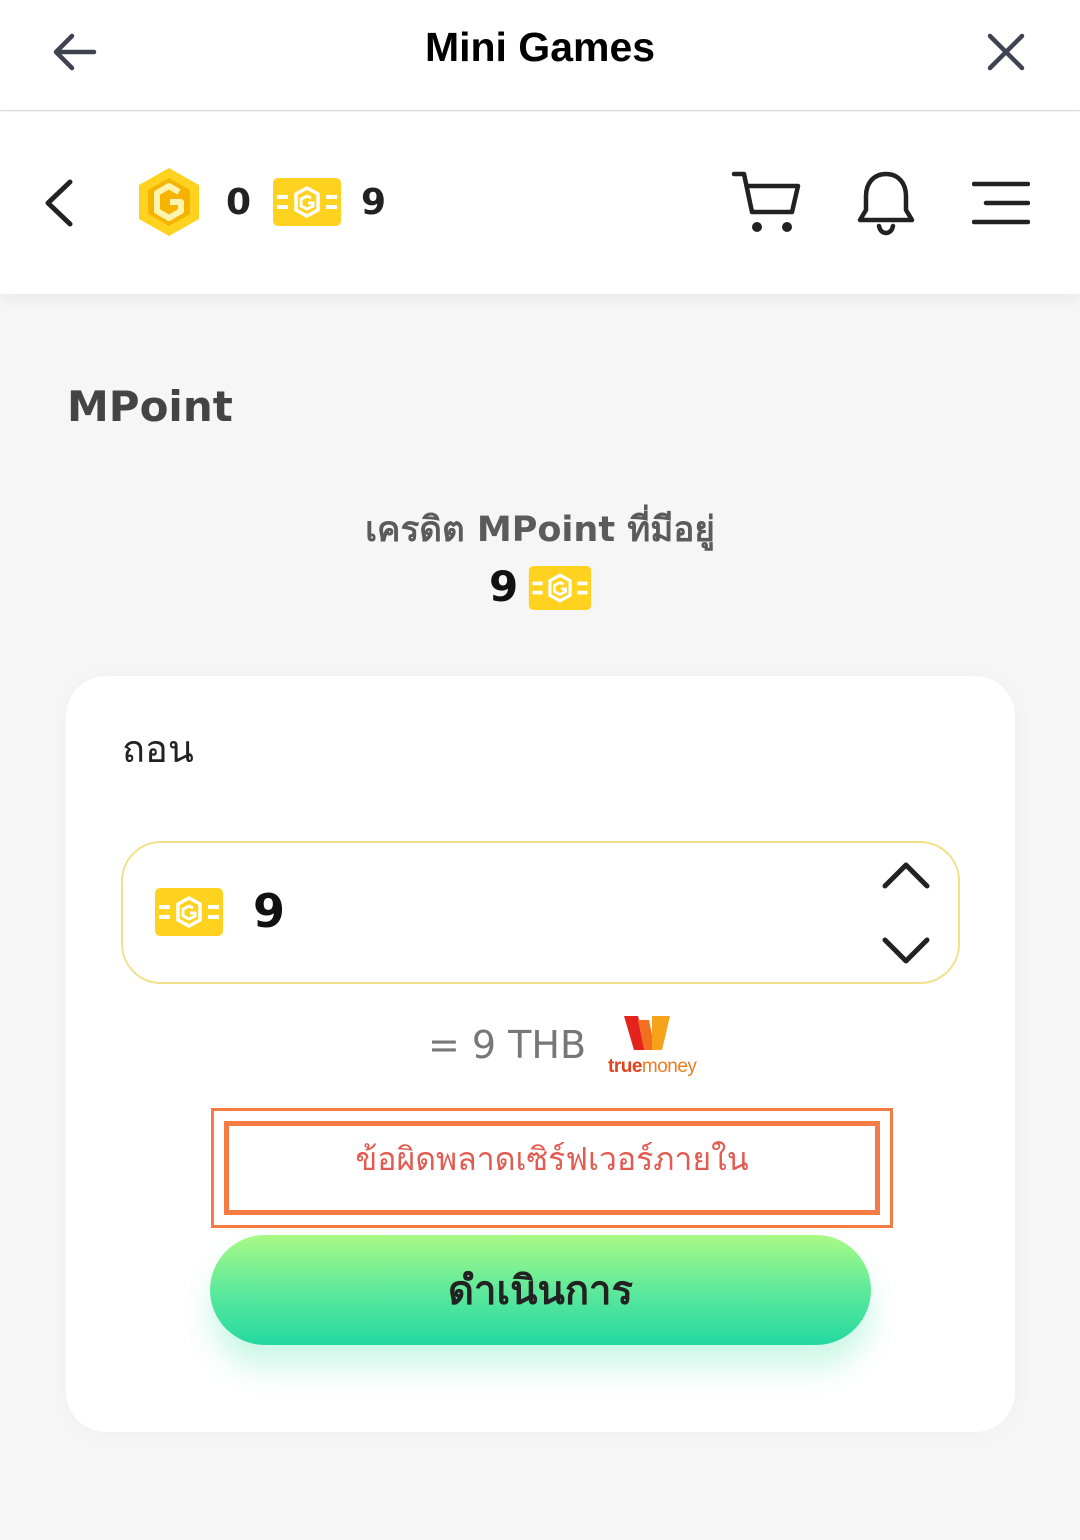 This screenshot has height=1540, width=1080. I want to click on truemoney-label: truemoney, so click(652, 1067).